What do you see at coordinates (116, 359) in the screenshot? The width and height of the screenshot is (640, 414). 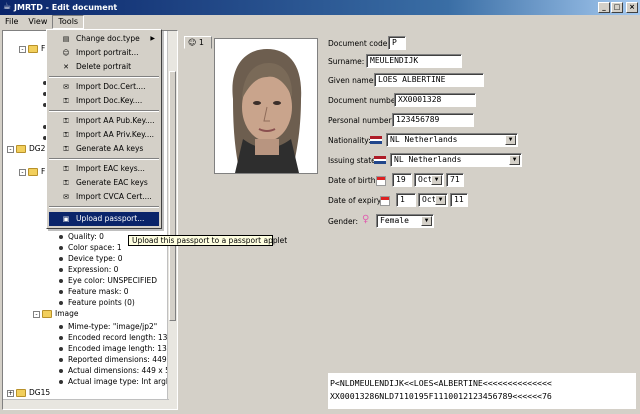 I see `tree-leaf-reported-dimensions: Reported dimensions: 449 x` at bounding box center [116, 359].